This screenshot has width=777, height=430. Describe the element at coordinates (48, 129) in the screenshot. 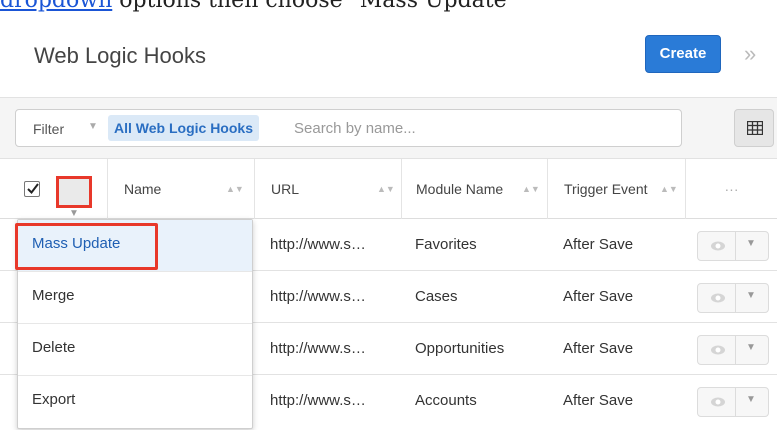

I see `filter-dropdown: Filter` at that location.